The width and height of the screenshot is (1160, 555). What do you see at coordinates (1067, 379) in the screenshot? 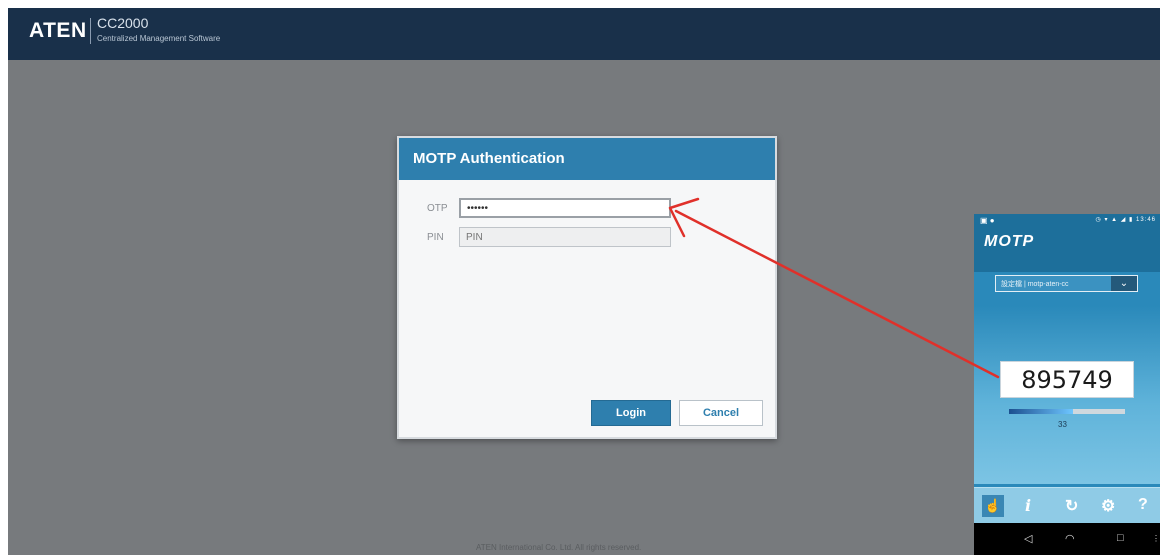
I see `otp-code-display: 895749` at bounding box center [1067, 379].